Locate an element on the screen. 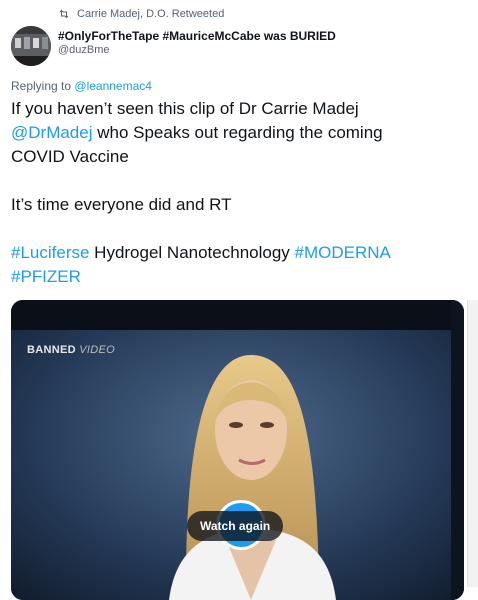  replying-to-prefix: Replying to is located at coordinates (41, 86).